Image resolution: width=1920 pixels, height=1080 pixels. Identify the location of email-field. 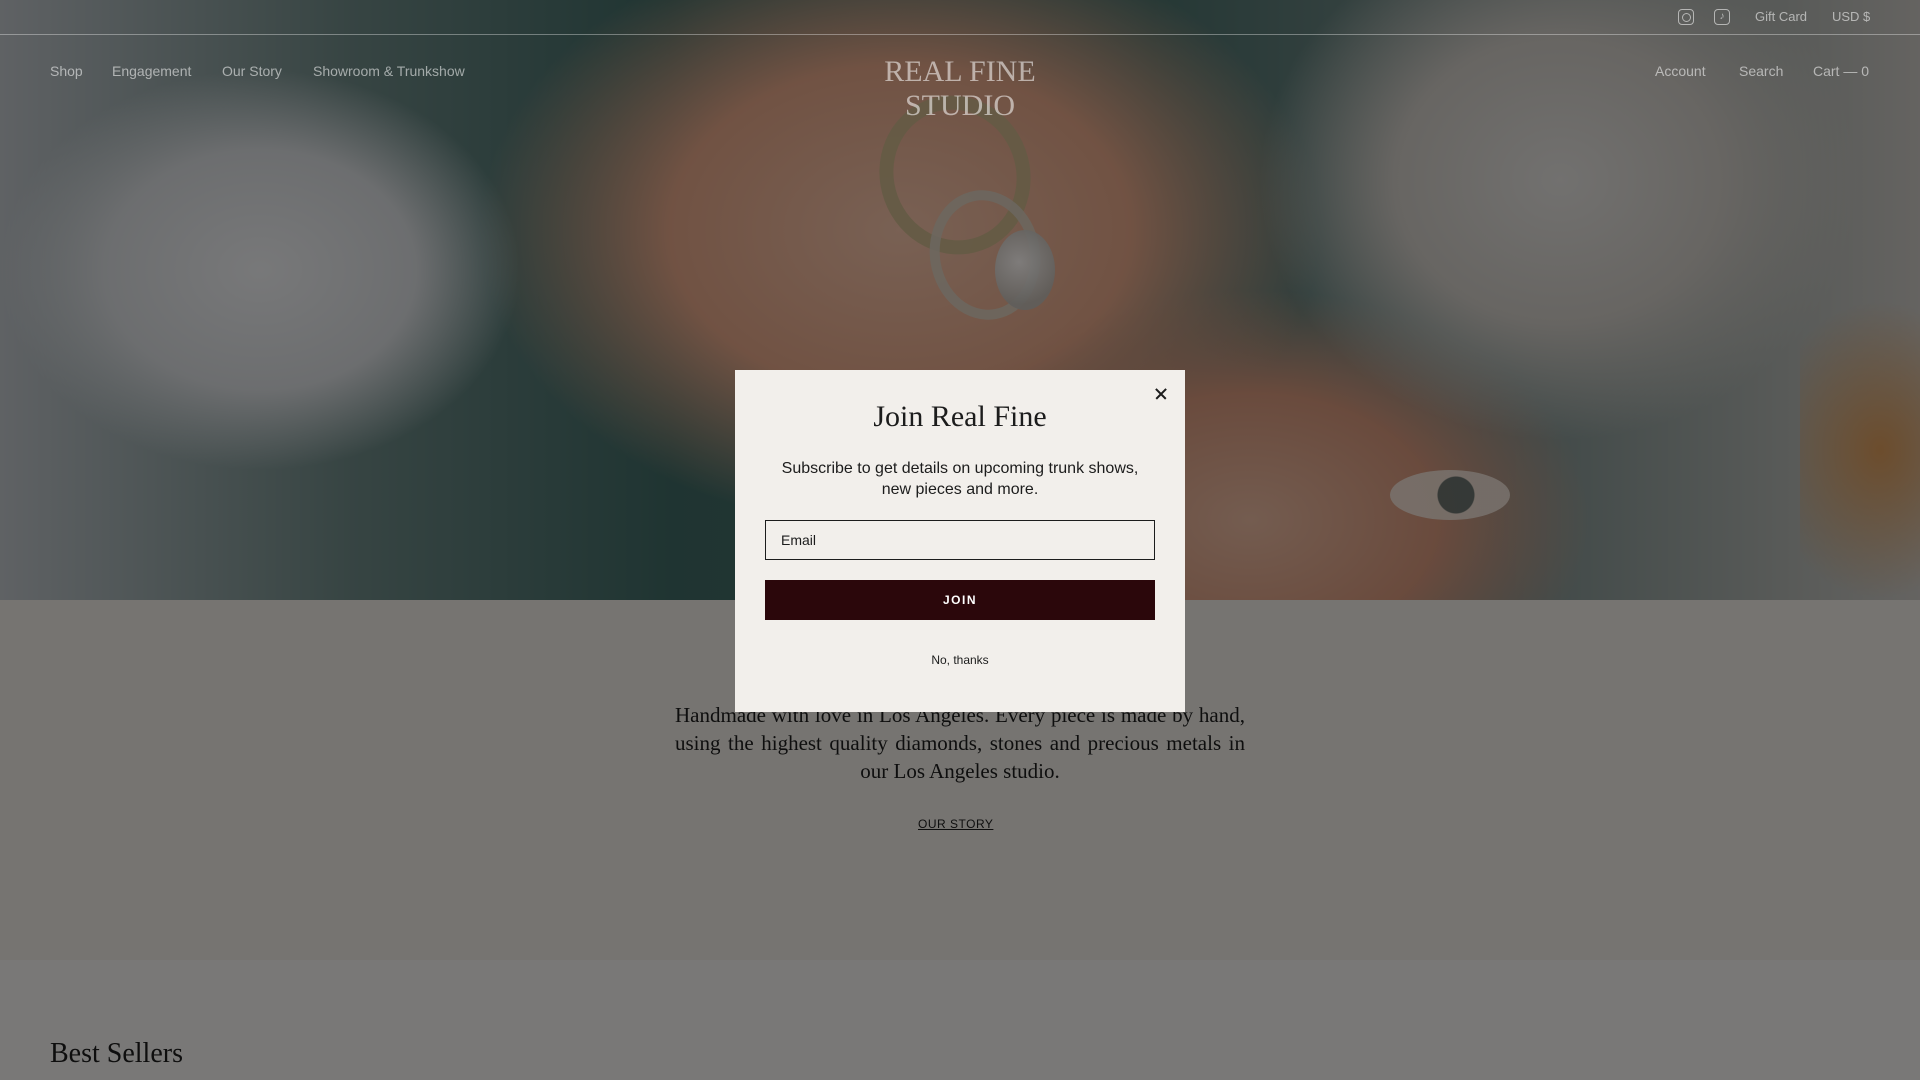
(960, 540).